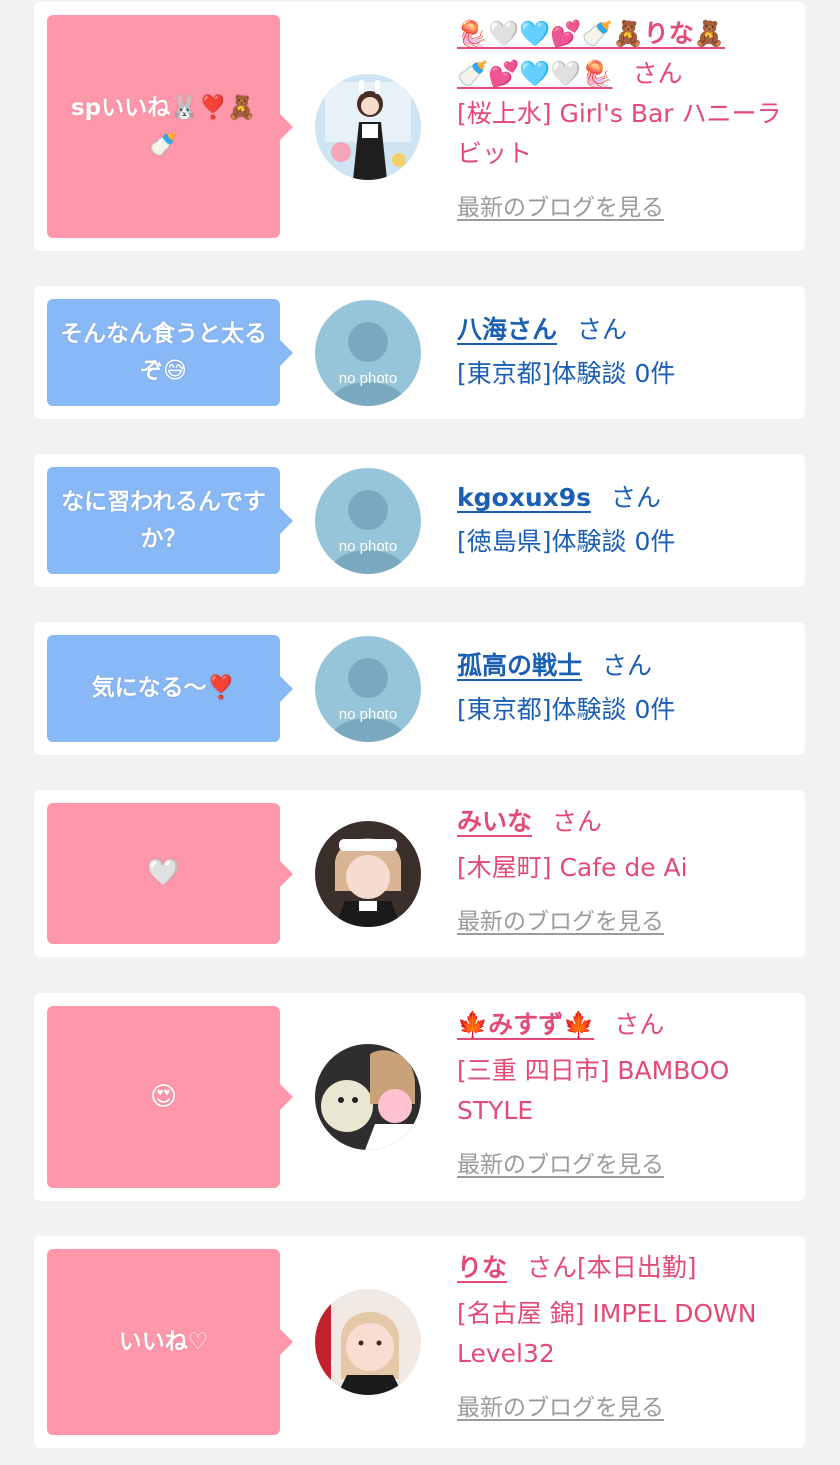 The image size is (840, 1465). What do you see at coordinates (163, 352) in the screenshot?
I see `message-text: そんなん食うと太るぞ😅` at bounding box center [163, 352].